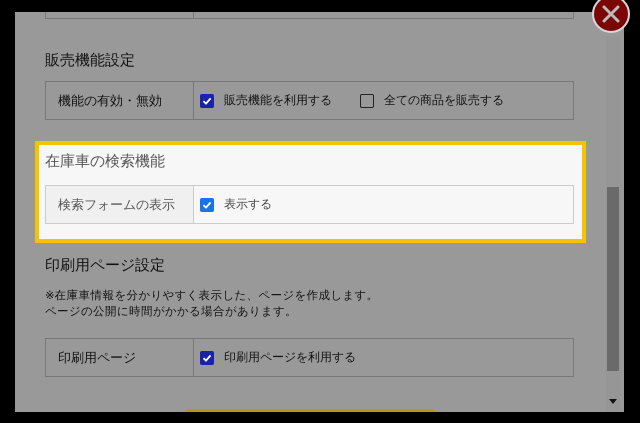 Image resolution: width=640 pixels, height=423 pixels. Describe the element at coordinates (248, 204) in the screenshot. I see `checkbox-label: 表示する` at that location.